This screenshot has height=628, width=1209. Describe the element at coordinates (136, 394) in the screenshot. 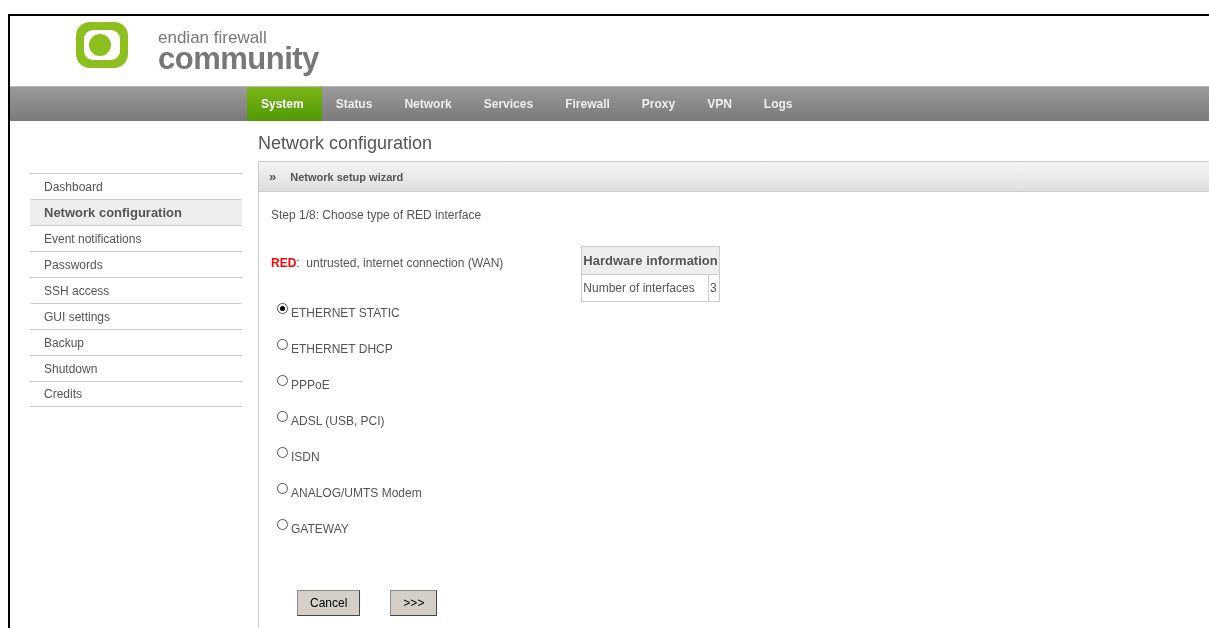

I see `sidebar-item: Credits` at that location.